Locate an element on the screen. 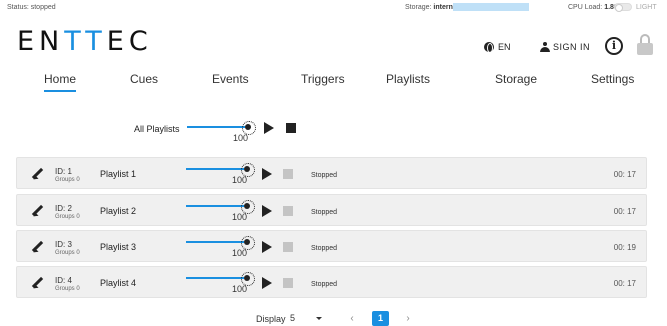  theme-label: LIGHT is located at coordinates (646, 7).